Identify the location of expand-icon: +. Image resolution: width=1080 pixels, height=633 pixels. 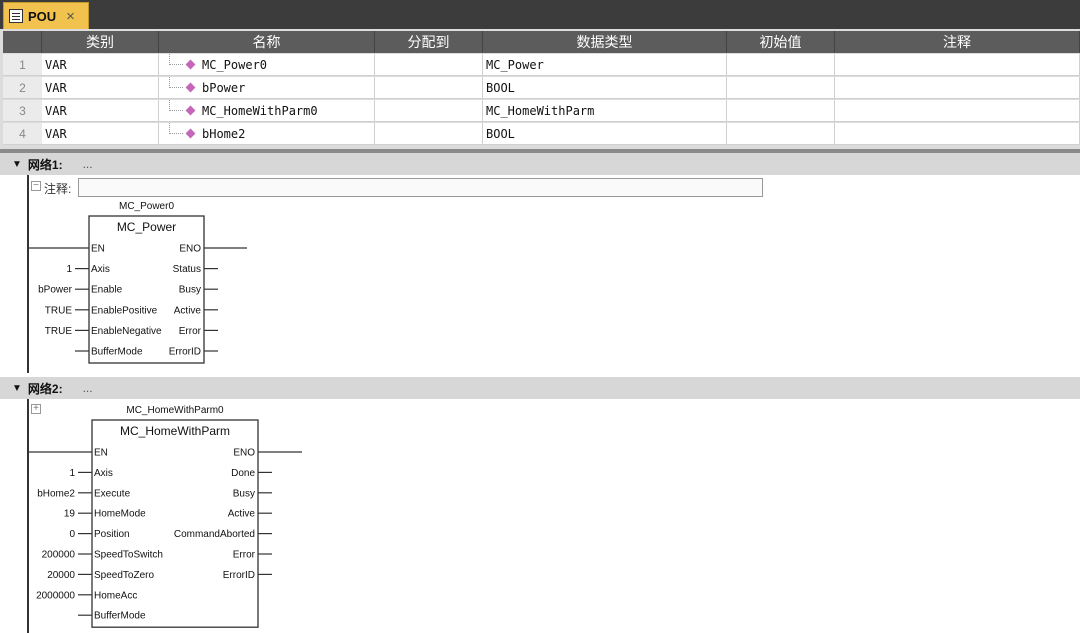
(36, 409).